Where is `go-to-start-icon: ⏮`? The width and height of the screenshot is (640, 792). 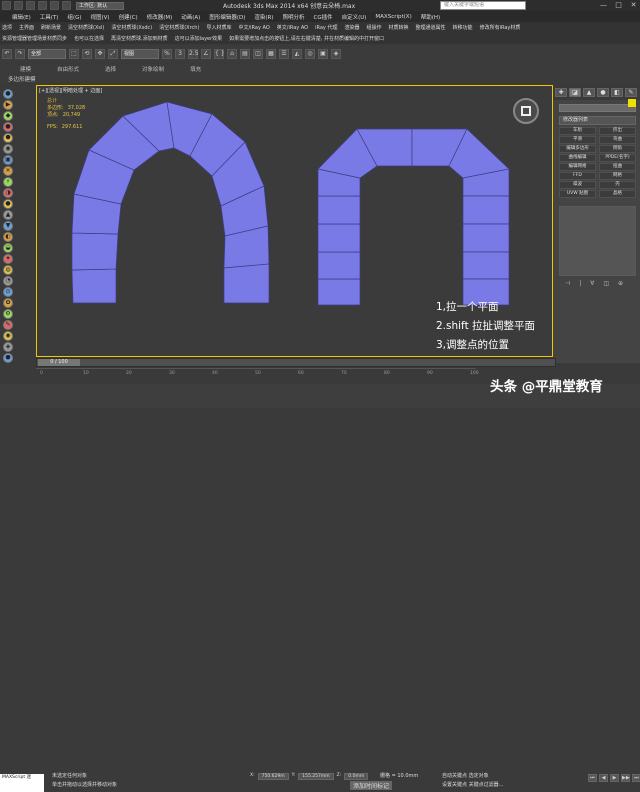
go-to-start-icon: ⏮ is located at coordinates (592, 778).